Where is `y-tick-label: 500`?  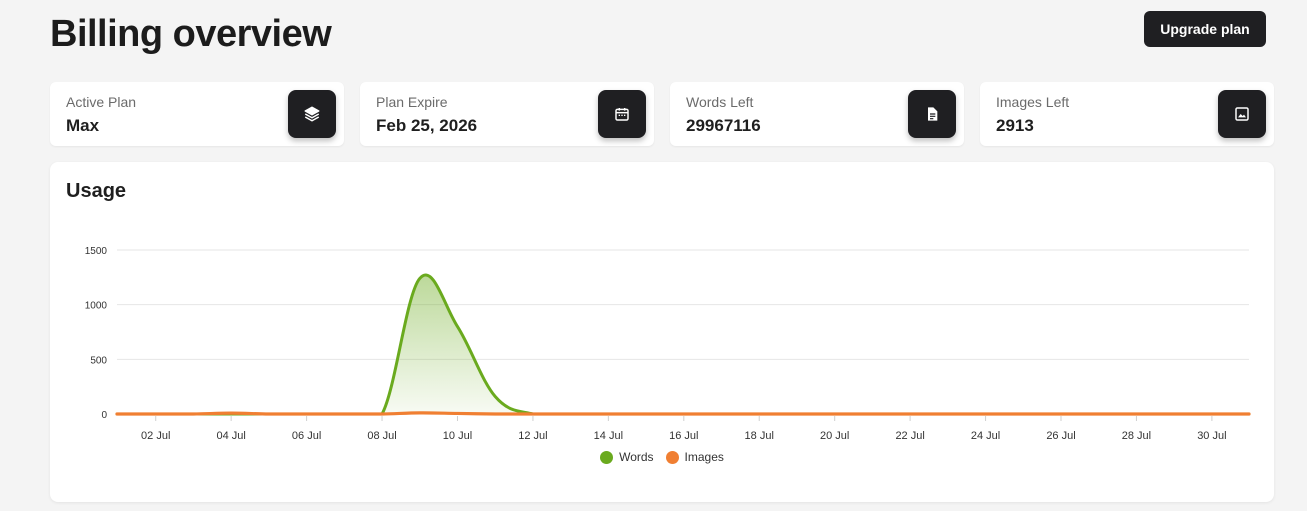 y-tick-label: 500 is located at coordinates (98, 360).